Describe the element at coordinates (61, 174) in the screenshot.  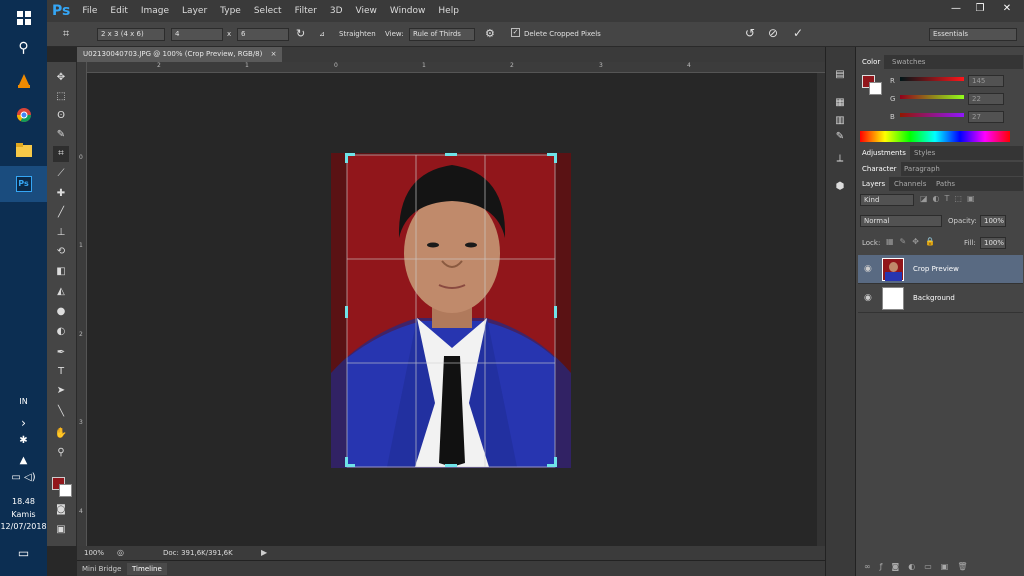
I see `eyedropper-tool-icon: ⟋` at that location.